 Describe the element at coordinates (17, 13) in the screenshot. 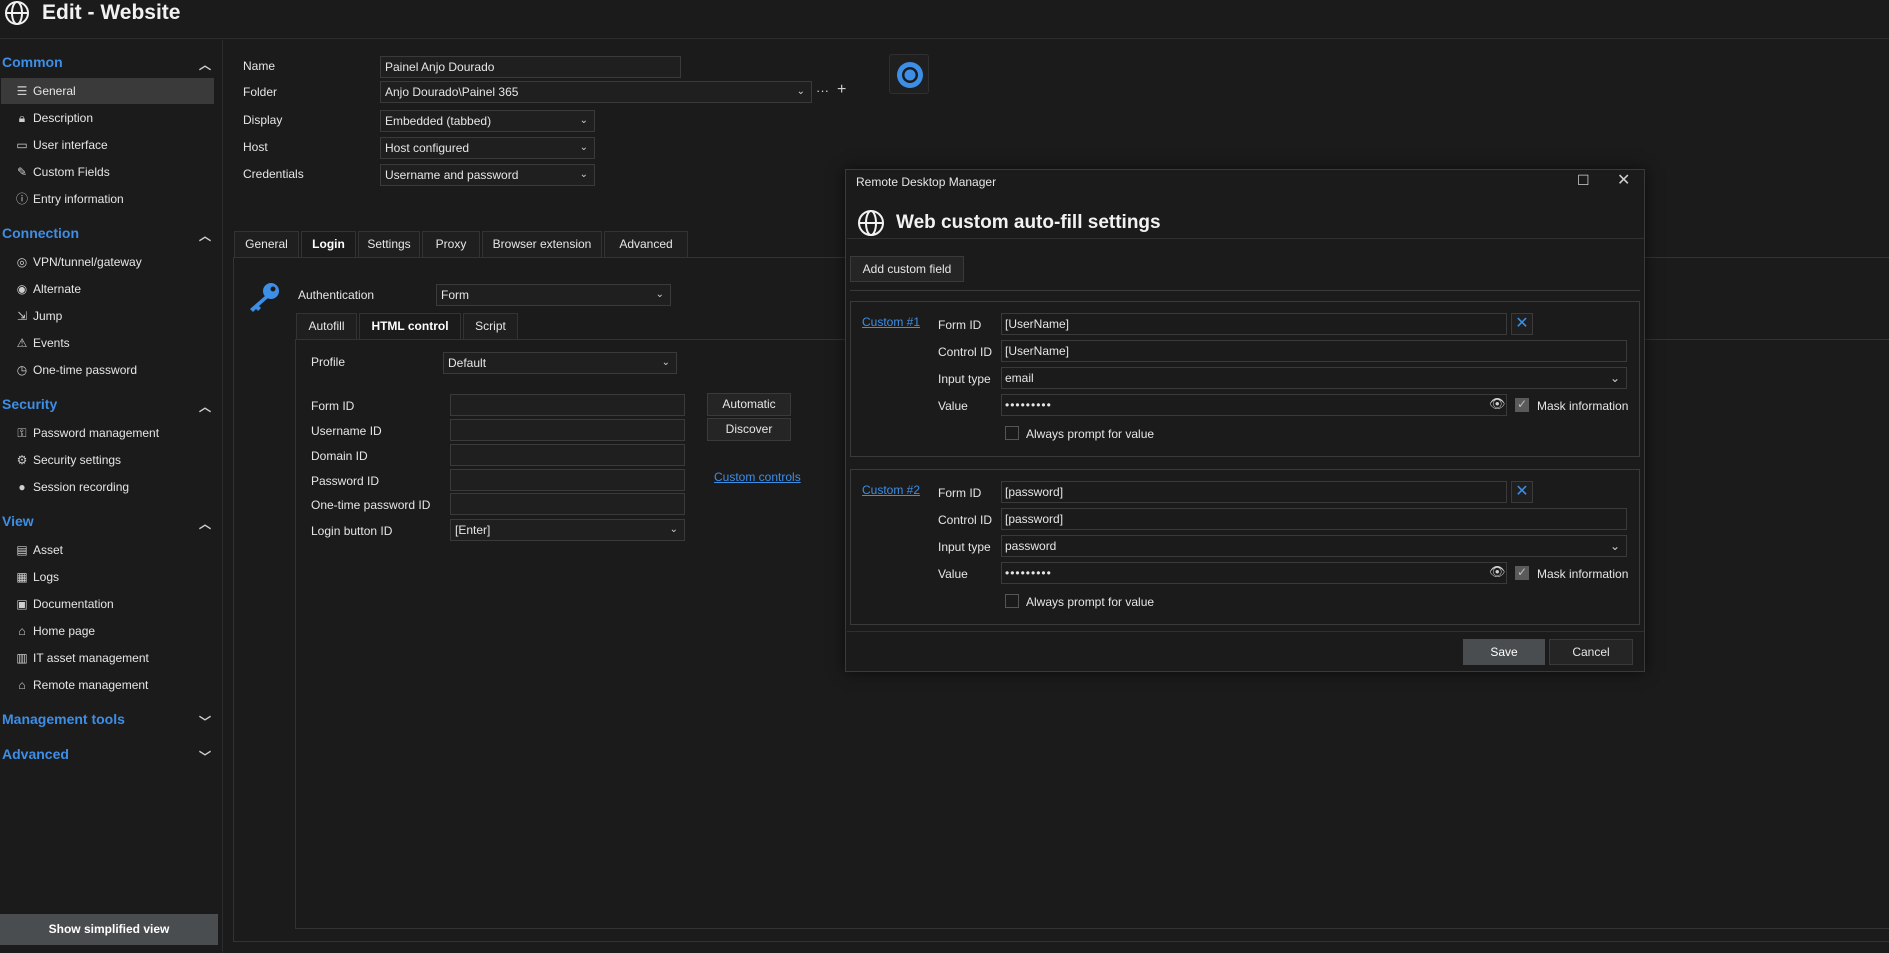

I see `globe-icon` at that location.